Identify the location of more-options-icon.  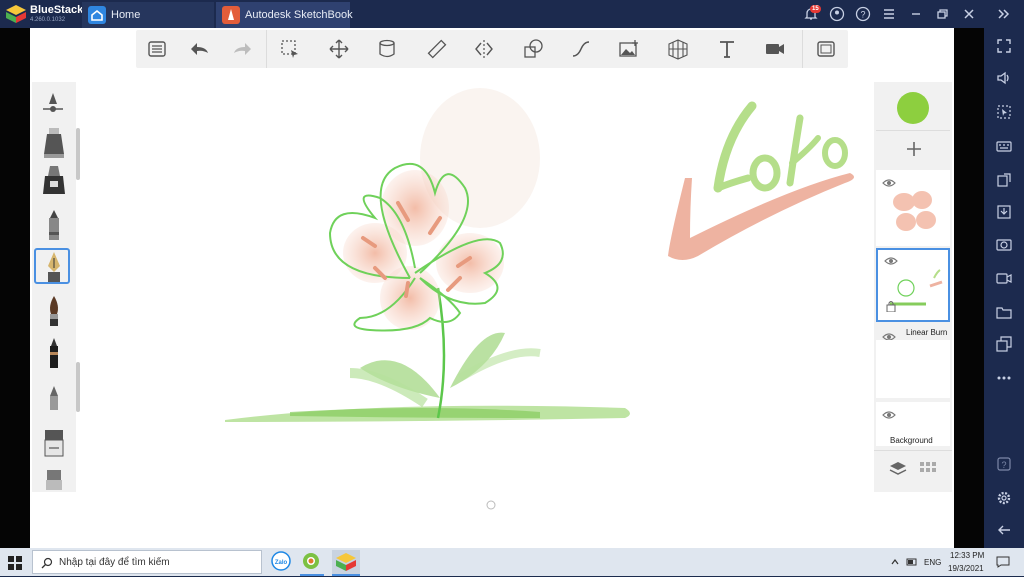
(1004, 378).